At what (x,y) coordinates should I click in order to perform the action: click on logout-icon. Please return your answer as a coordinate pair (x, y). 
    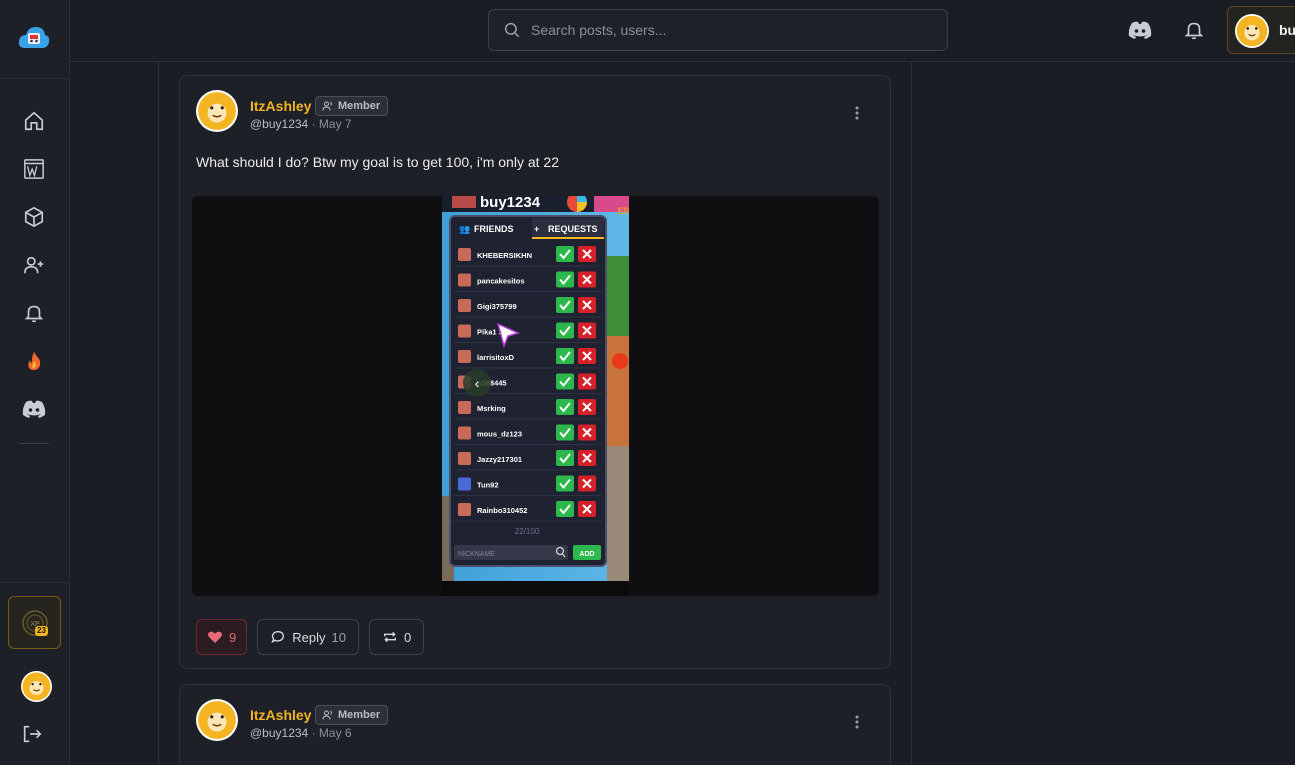
    Looking at the image, I should click on (32, 734).